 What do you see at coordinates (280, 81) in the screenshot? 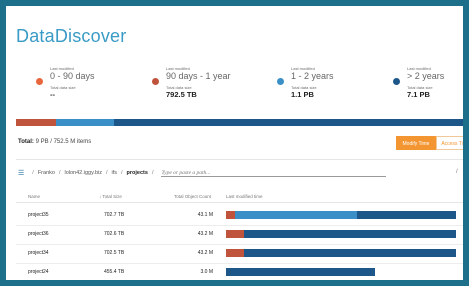
I see `age-1-2y-dot` at bounding box center [280, 81].